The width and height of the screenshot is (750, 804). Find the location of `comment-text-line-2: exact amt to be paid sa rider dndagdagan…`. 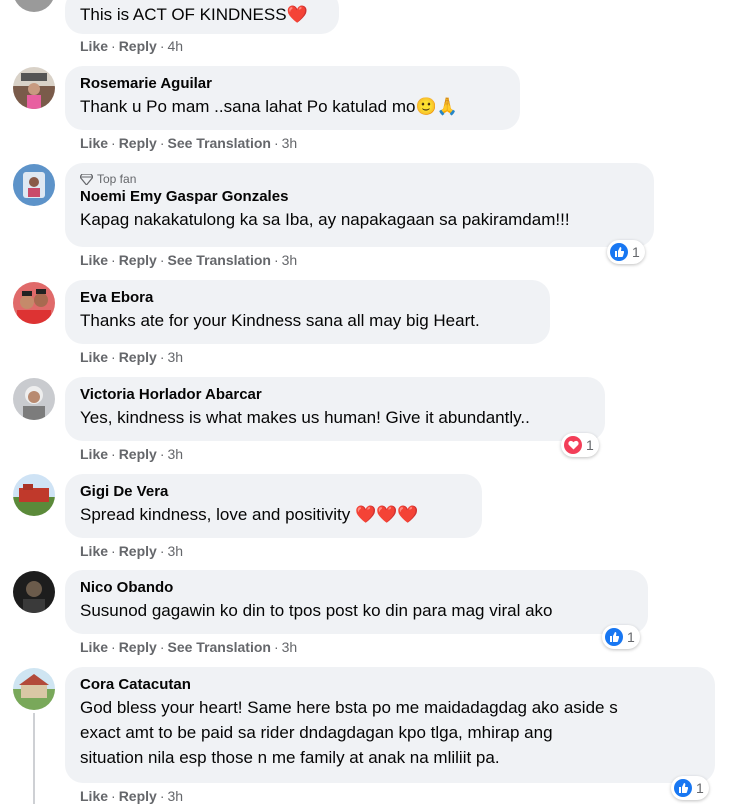

comment-text-line-2: exact amt to be paid sa rider dndagdagan… is located at coordinates (316, 732).